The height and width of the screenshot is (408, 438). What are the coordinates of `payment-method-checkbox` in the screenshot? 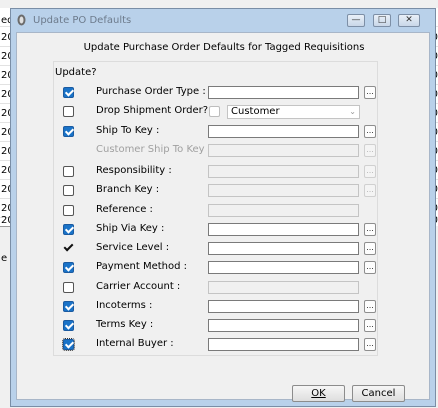 It's located at (68, 267).